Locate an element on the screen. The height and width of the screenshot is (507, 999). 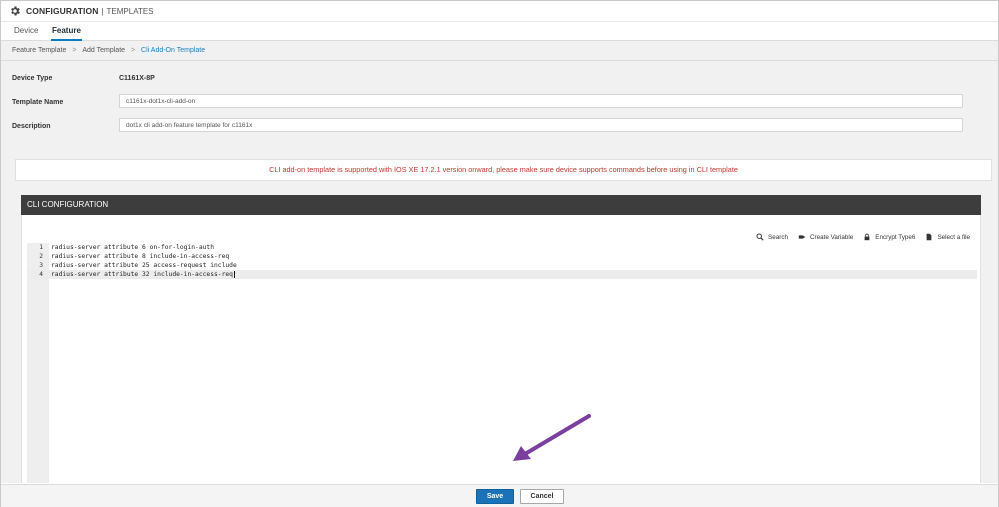
breadcrumb-add-template: Add Template is located at coordinates (103, 50).